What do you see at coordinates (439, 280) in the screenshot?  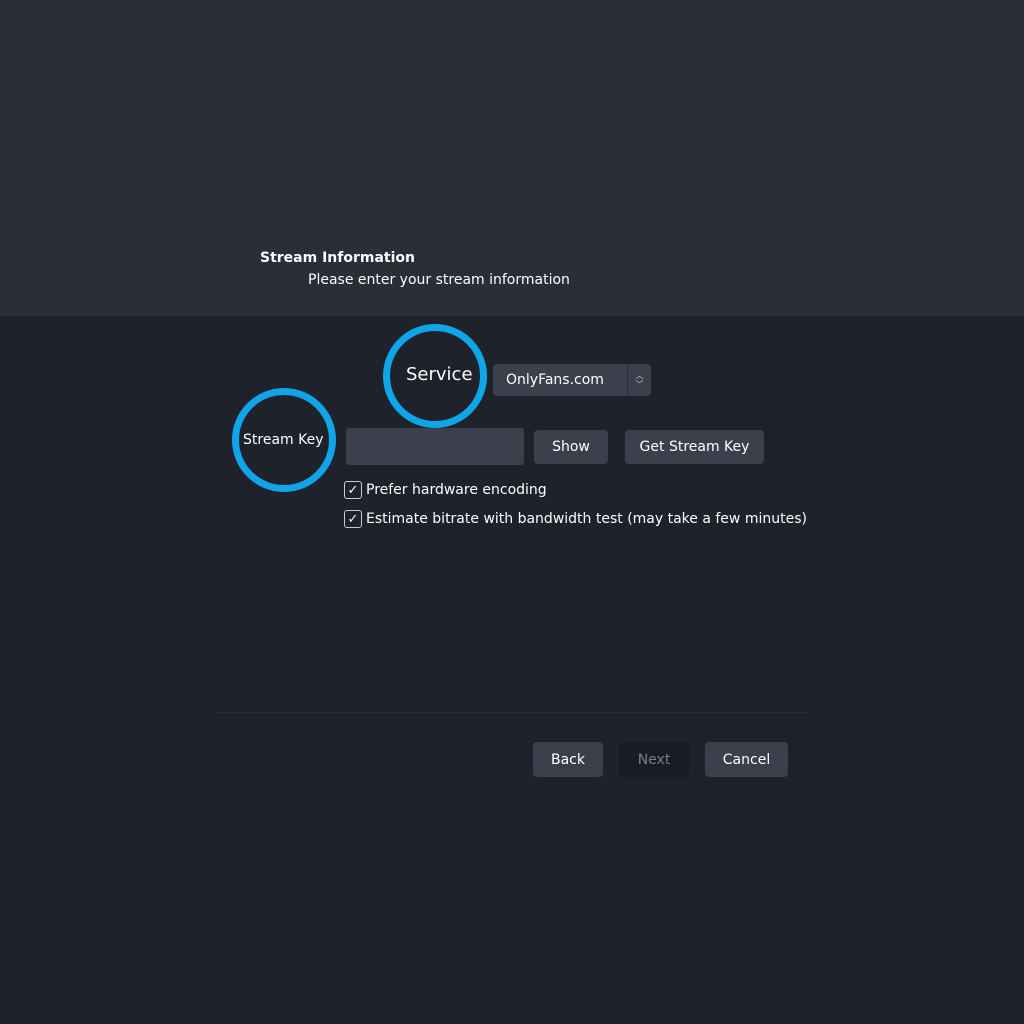 I see `page-subtitle: Please enter your stream information` at bounding box center [439, 280].